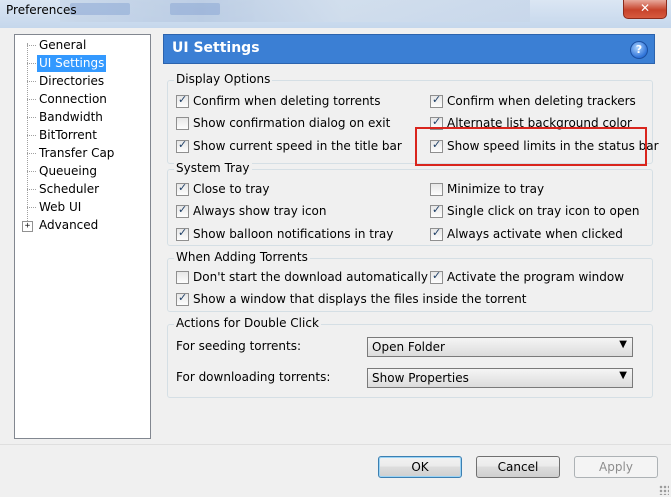  Describe the element at coordinates (526, 234) in the screenshot. I see `always-activate-checkbox: ✓ Always activate when clicked` at that location.